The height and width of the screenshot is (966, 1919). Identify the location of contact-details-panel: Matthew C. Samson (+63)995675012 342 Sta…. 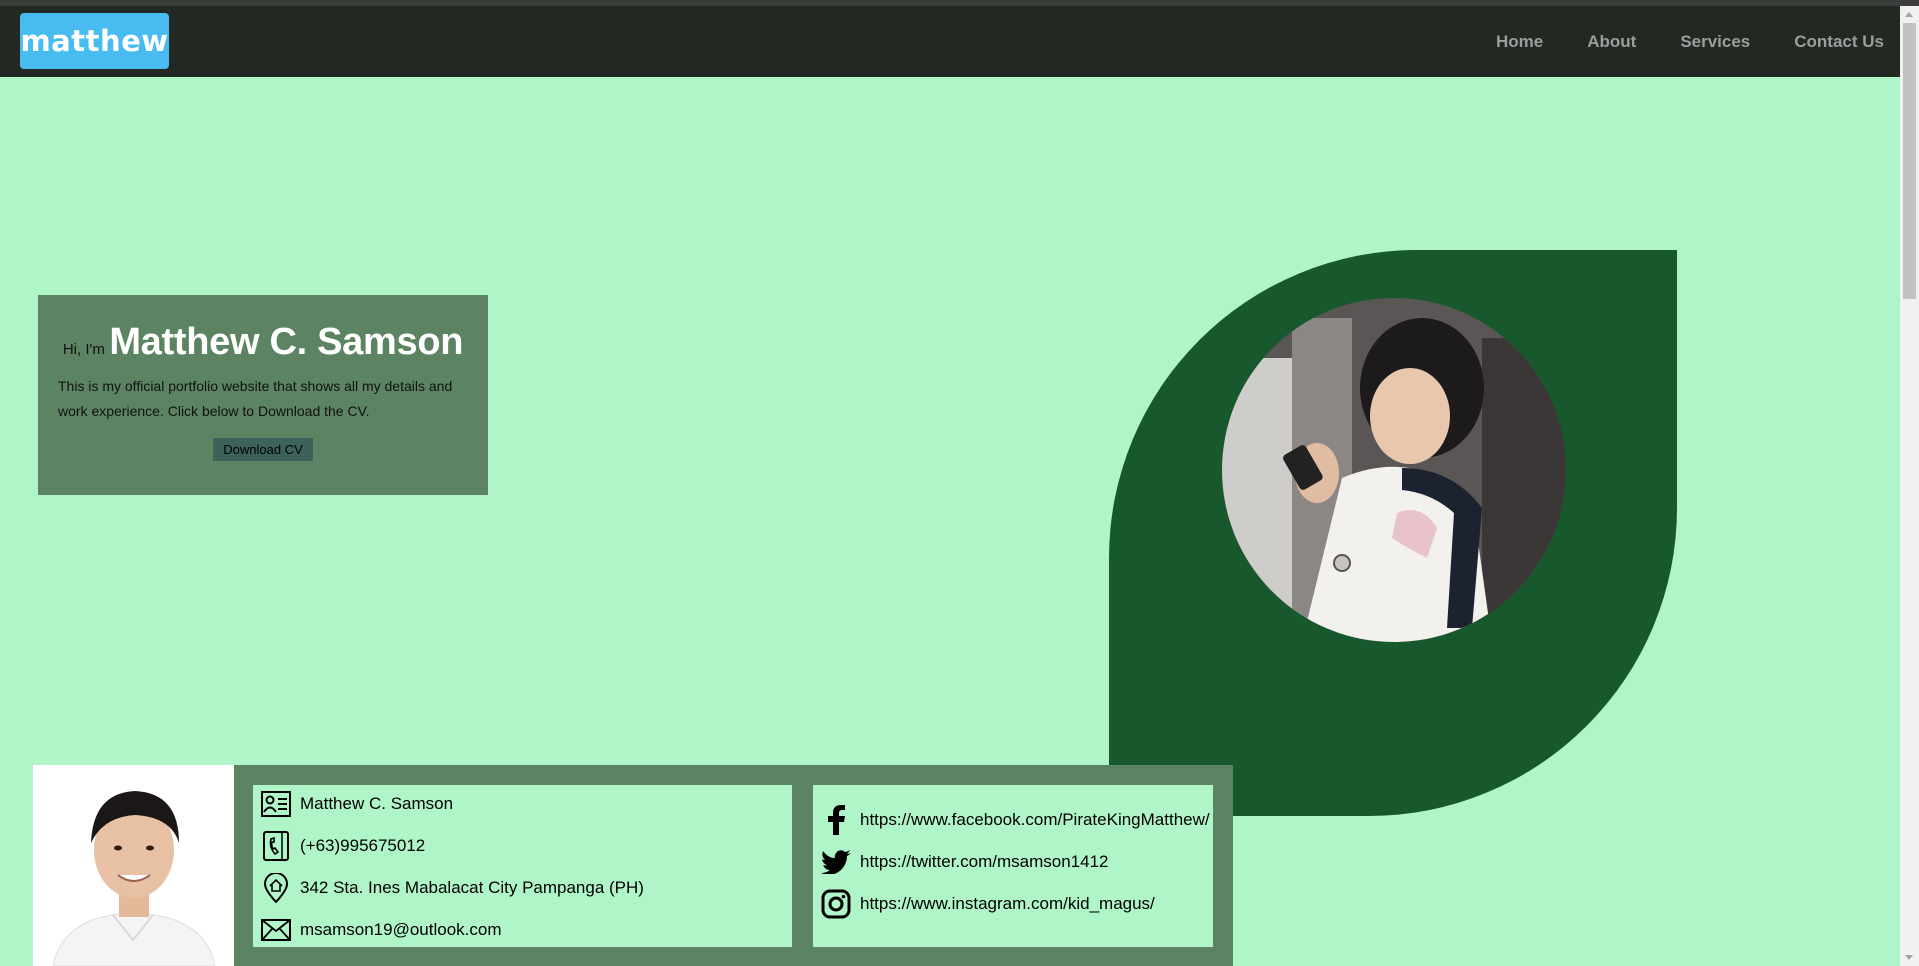
(522, 866).